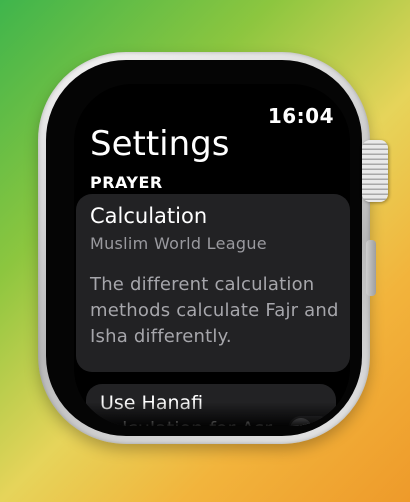 This screenshot has width=410, height=502. What do you see at coordinates (126, 182) in the screenshot?
I see `section-header-prayer: PRAYER` at bounding box center [126, 182].